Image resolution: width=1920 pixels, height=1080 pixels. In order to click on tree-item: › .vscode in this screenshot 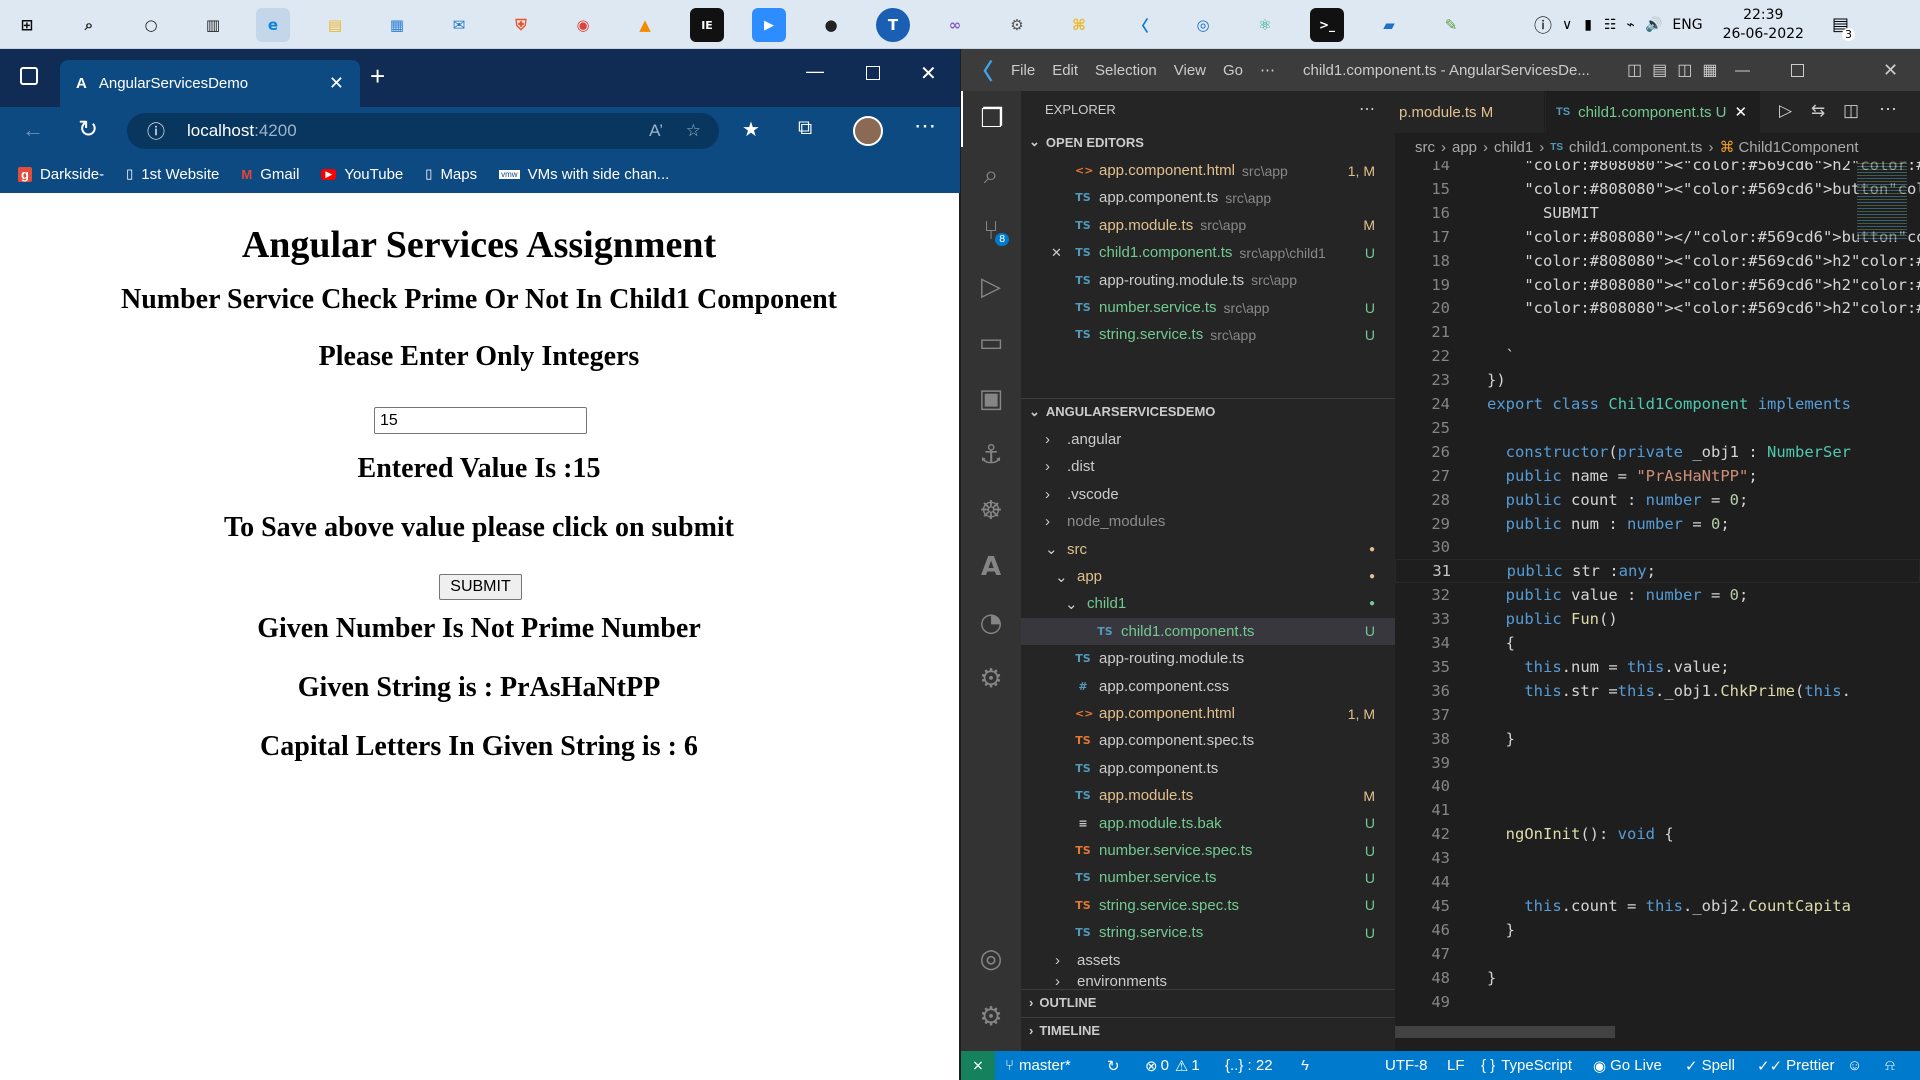, I will do `click(1208, 494)`.